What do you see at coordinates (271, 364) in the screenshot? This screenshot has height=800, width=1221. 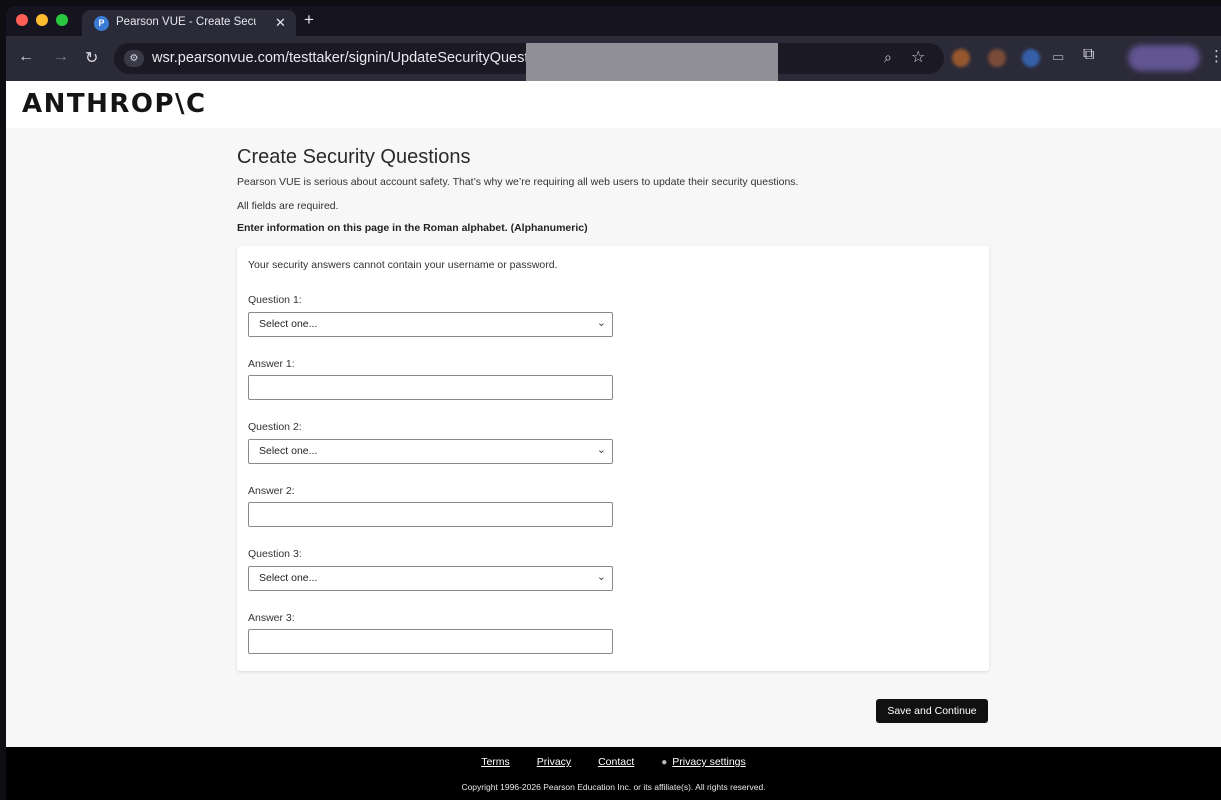 I see `answer-1-label: Answer 1:` at bounding box center [271, 364].